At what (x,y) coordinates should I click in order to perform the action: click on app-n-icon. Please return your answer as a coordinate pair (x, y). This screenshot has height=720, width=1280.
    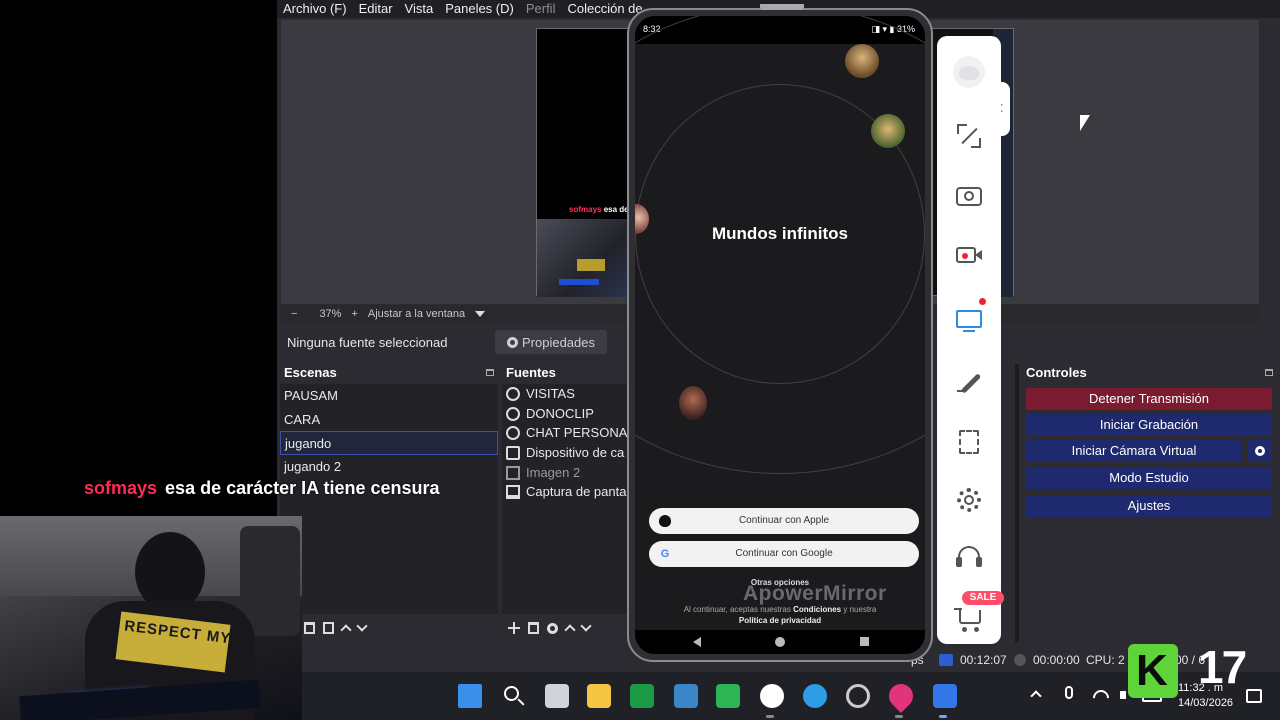
    Looking at the image, I should click on (642, 696).